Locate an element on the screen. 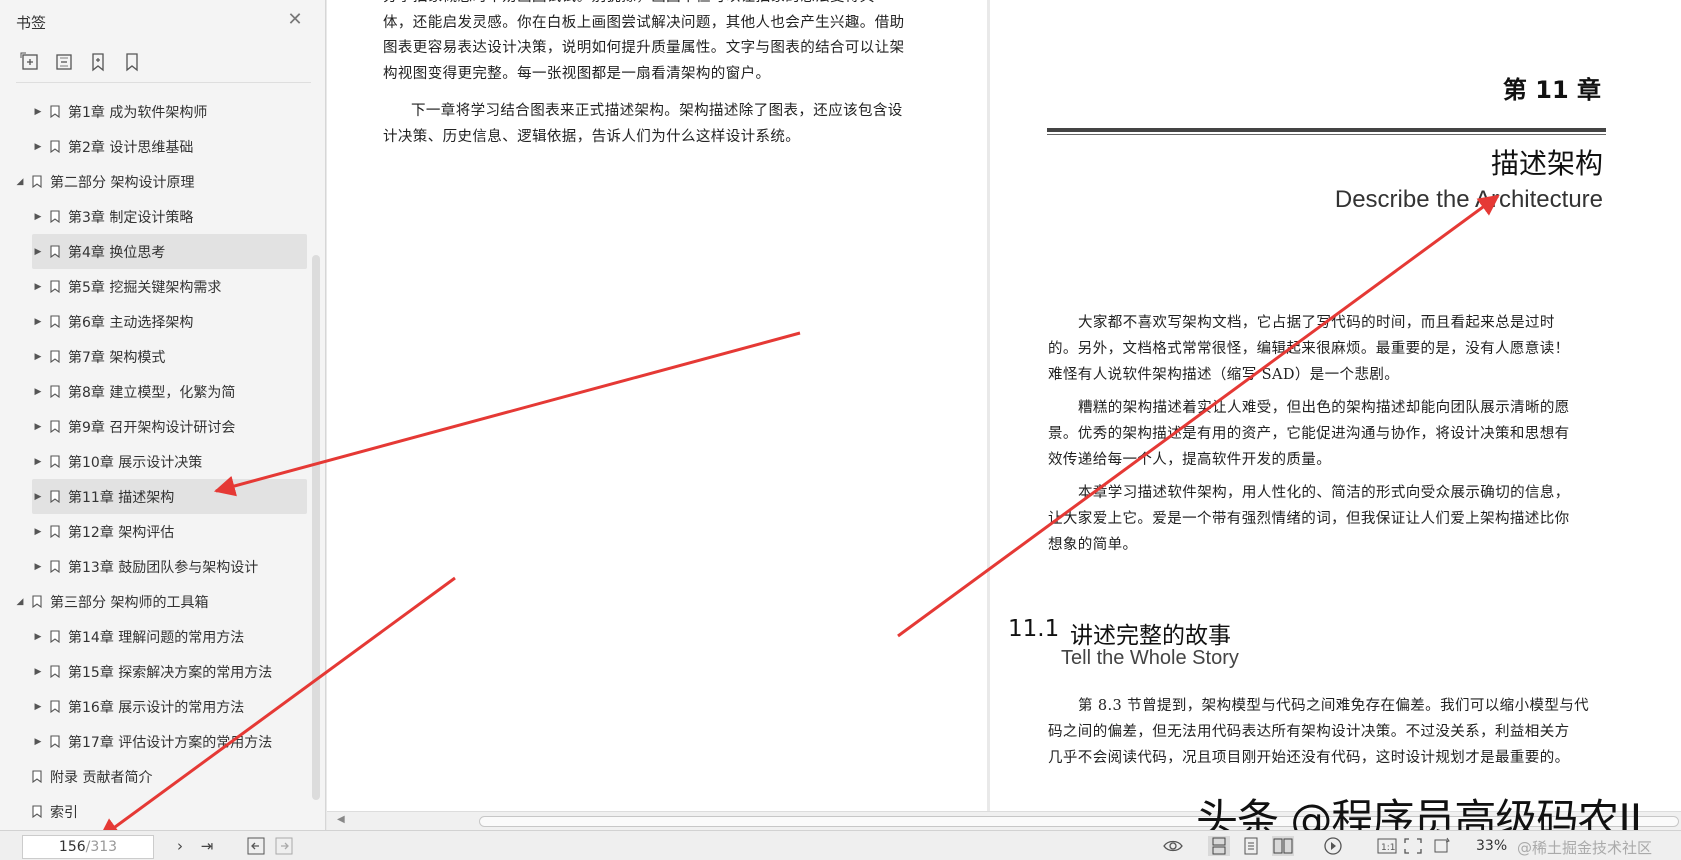 This screenshot has width=1681, height=860. left-line-5: 下一章将学习结合图表来正式描述架构。架构描述除了图表，还应该包含设 is located at coordinates (657, 111).